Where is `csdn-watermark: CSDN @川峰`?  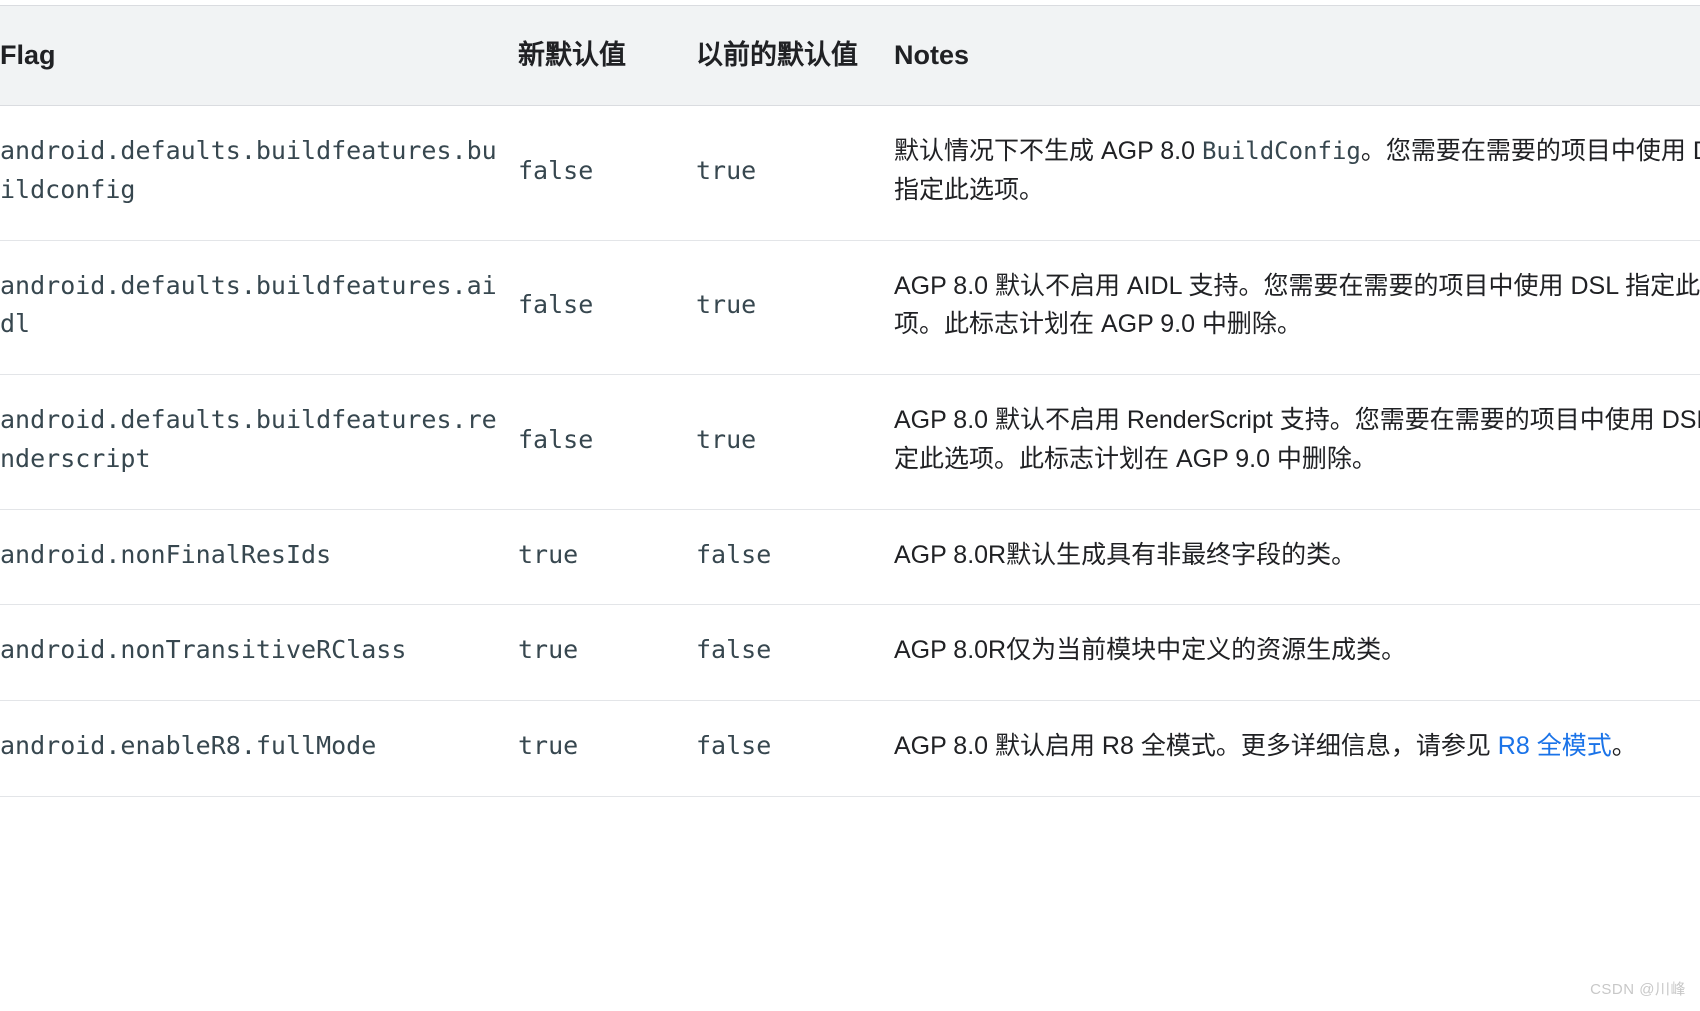 csdn-watermark: CSDN @川峰 is located at coordinates (1638, 989).